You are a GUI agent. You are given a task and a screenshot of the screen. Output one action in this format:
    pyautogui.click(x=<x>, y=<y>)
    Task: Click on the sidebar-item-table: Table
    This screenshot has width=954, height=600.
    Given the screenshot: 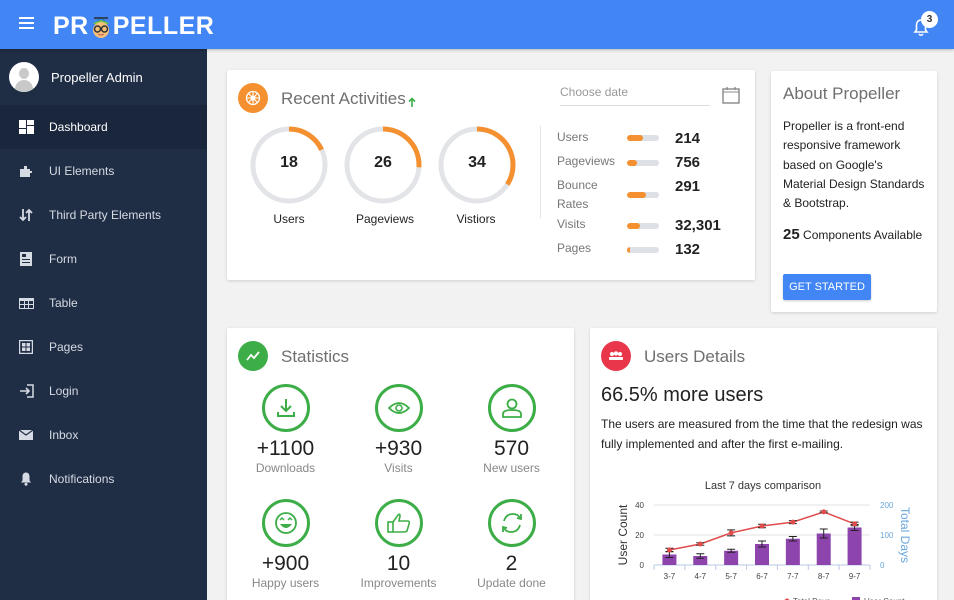 What is the action you would take?
    pyautogui.click(x=103, y=303)
    